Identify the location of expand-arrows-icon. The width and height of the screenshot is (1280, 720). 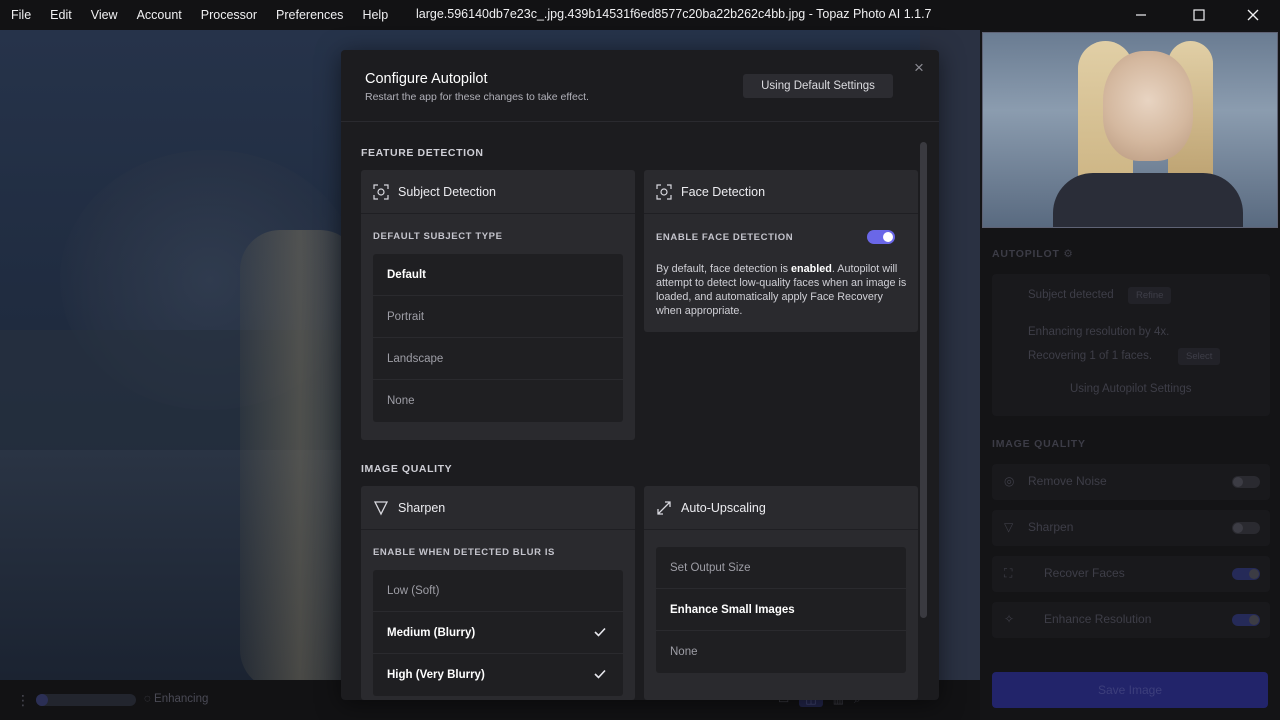
(664, 508).